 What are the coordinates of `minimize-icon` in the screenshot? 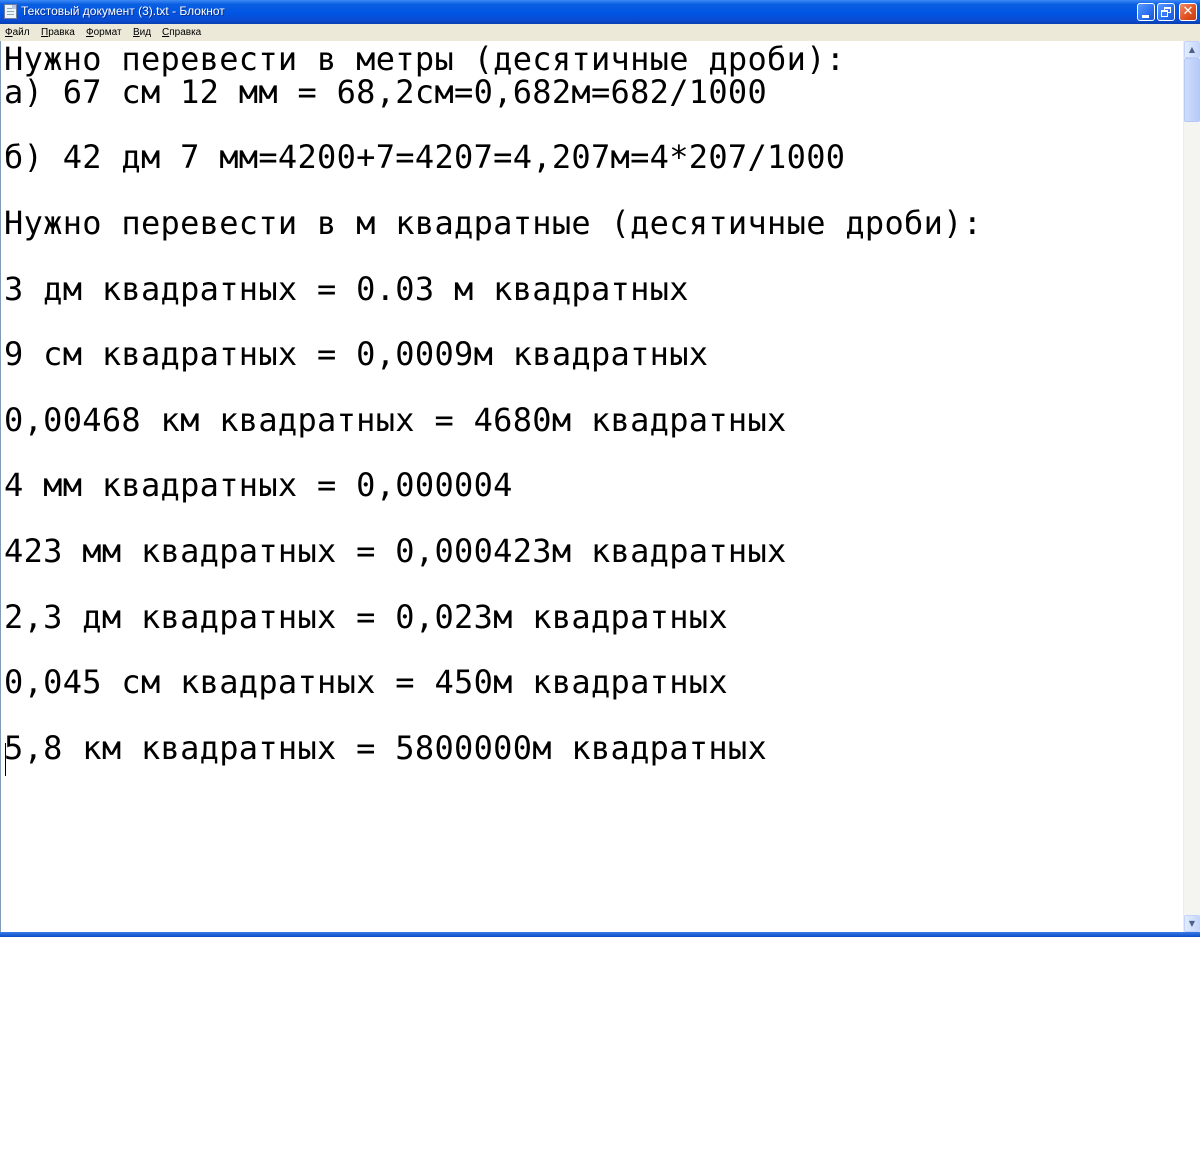 It's located at (1145, 16).